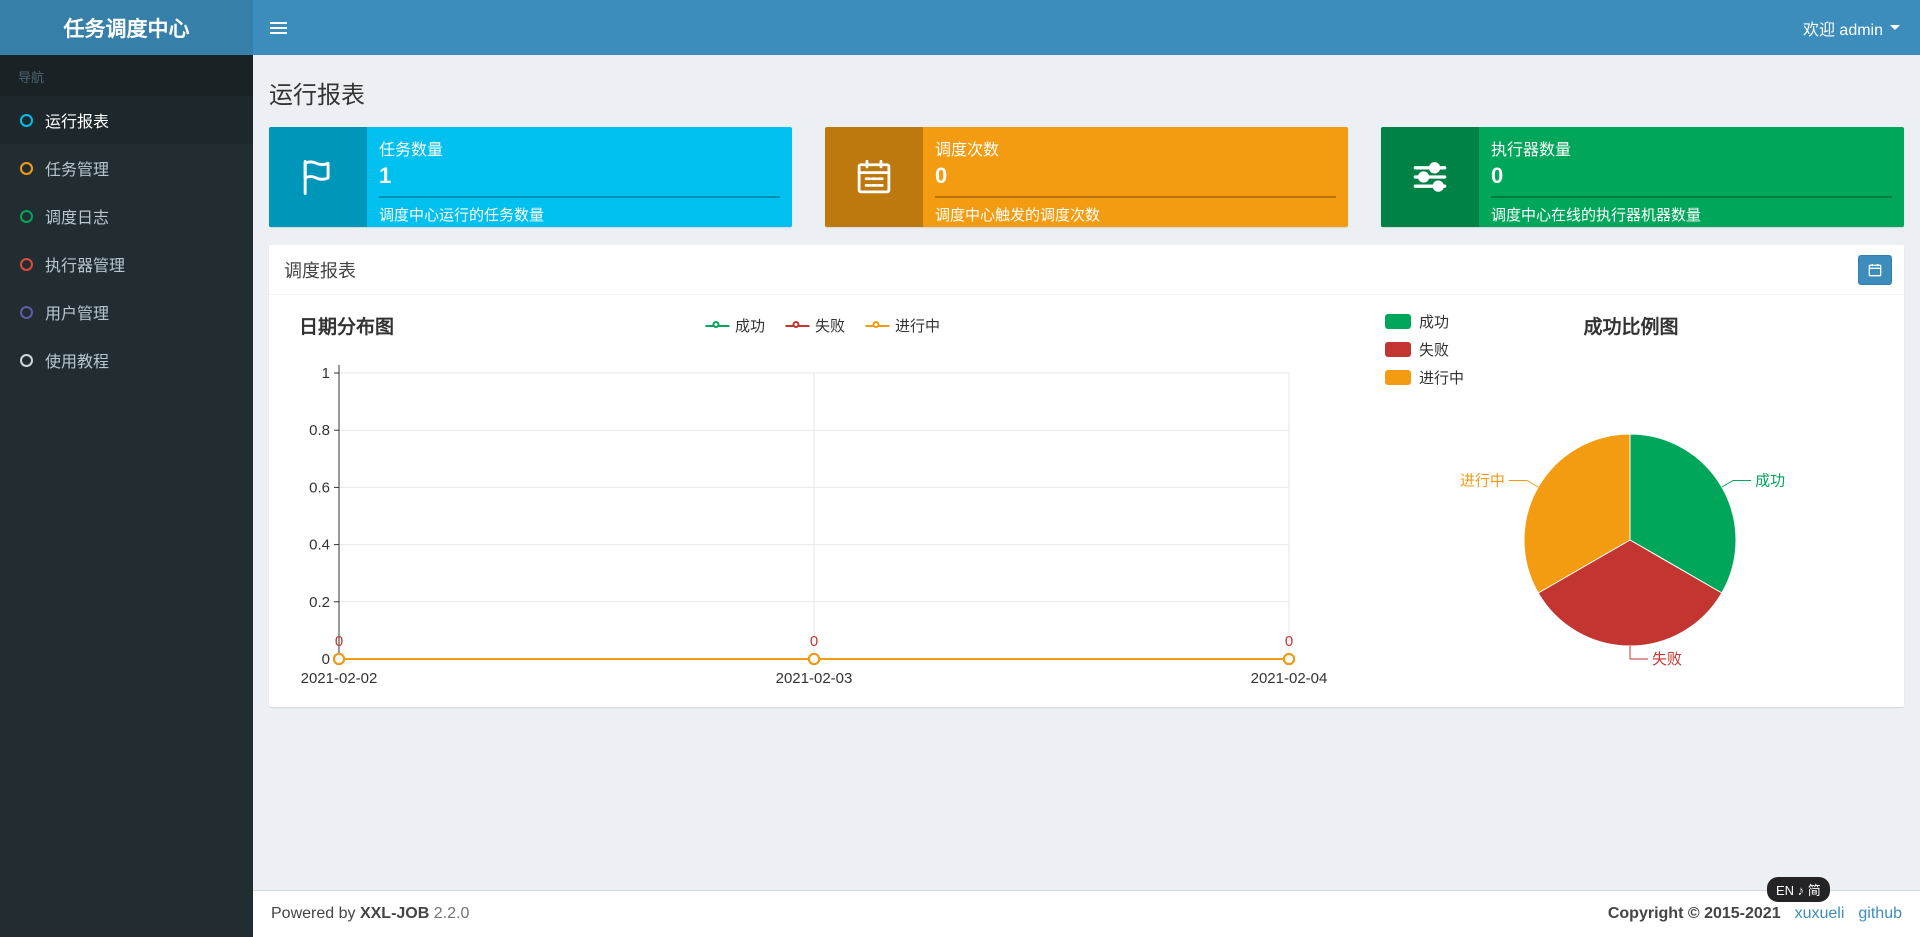 The image size is (1920, 937). Describe the element at coordinates (85, 266) in the screenshot. I see `sidebar-item-label: 执行器管理` at that location.